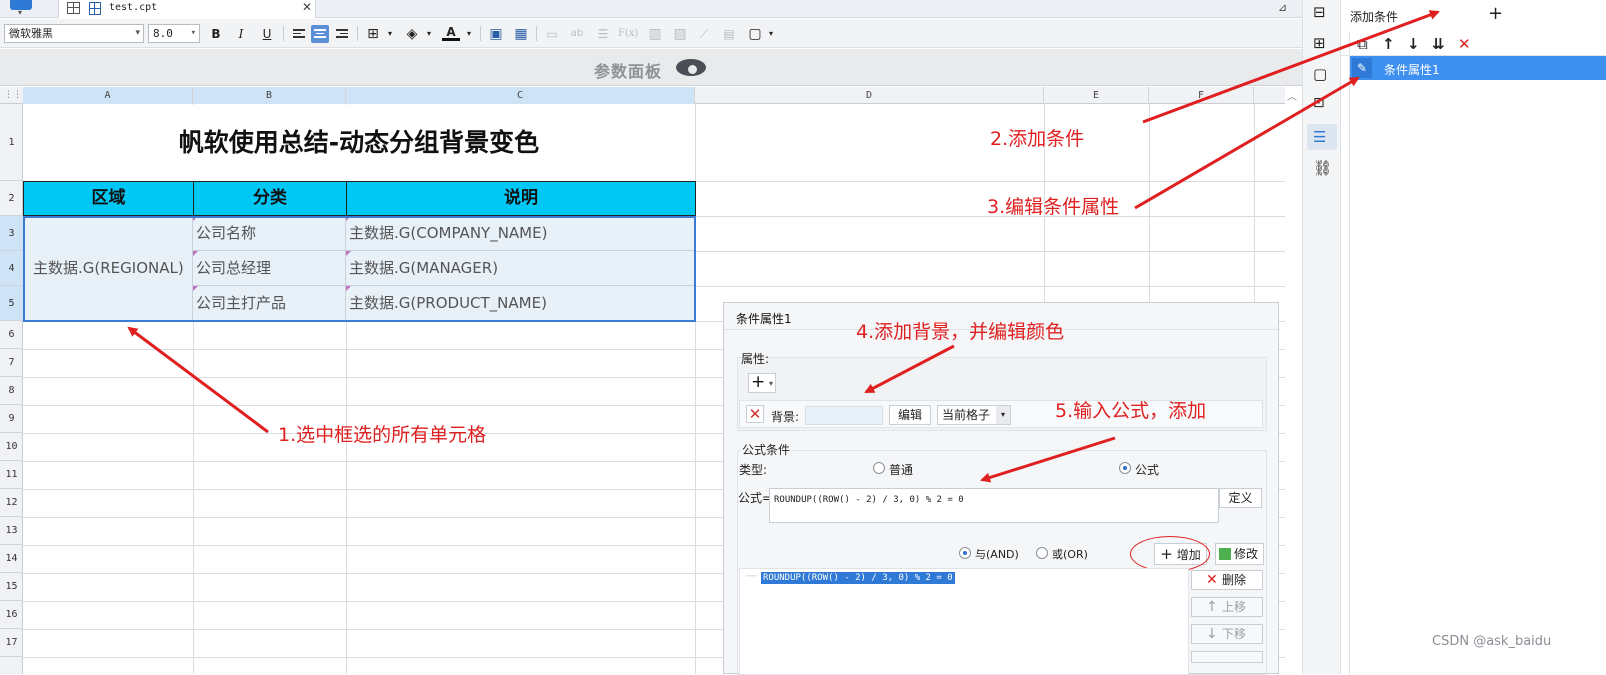 The image size is (1606, 675). Describe the element at coordinates (1322, 104) in the screenshot. I see `dropdown-widget-icon: ⊡` at that location.